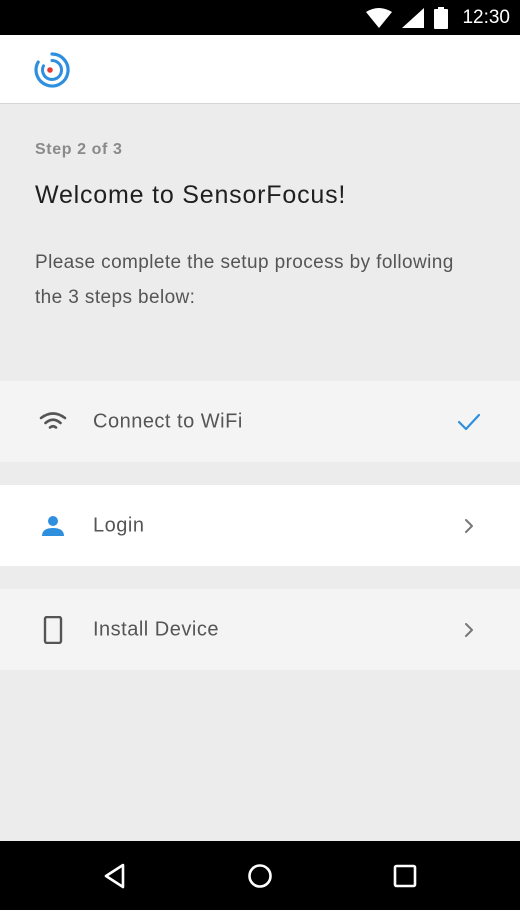 The height and width of the screenshot is (910, 520). I want to click on step-progress-label: Step 2 of 3, so click(79, 149).